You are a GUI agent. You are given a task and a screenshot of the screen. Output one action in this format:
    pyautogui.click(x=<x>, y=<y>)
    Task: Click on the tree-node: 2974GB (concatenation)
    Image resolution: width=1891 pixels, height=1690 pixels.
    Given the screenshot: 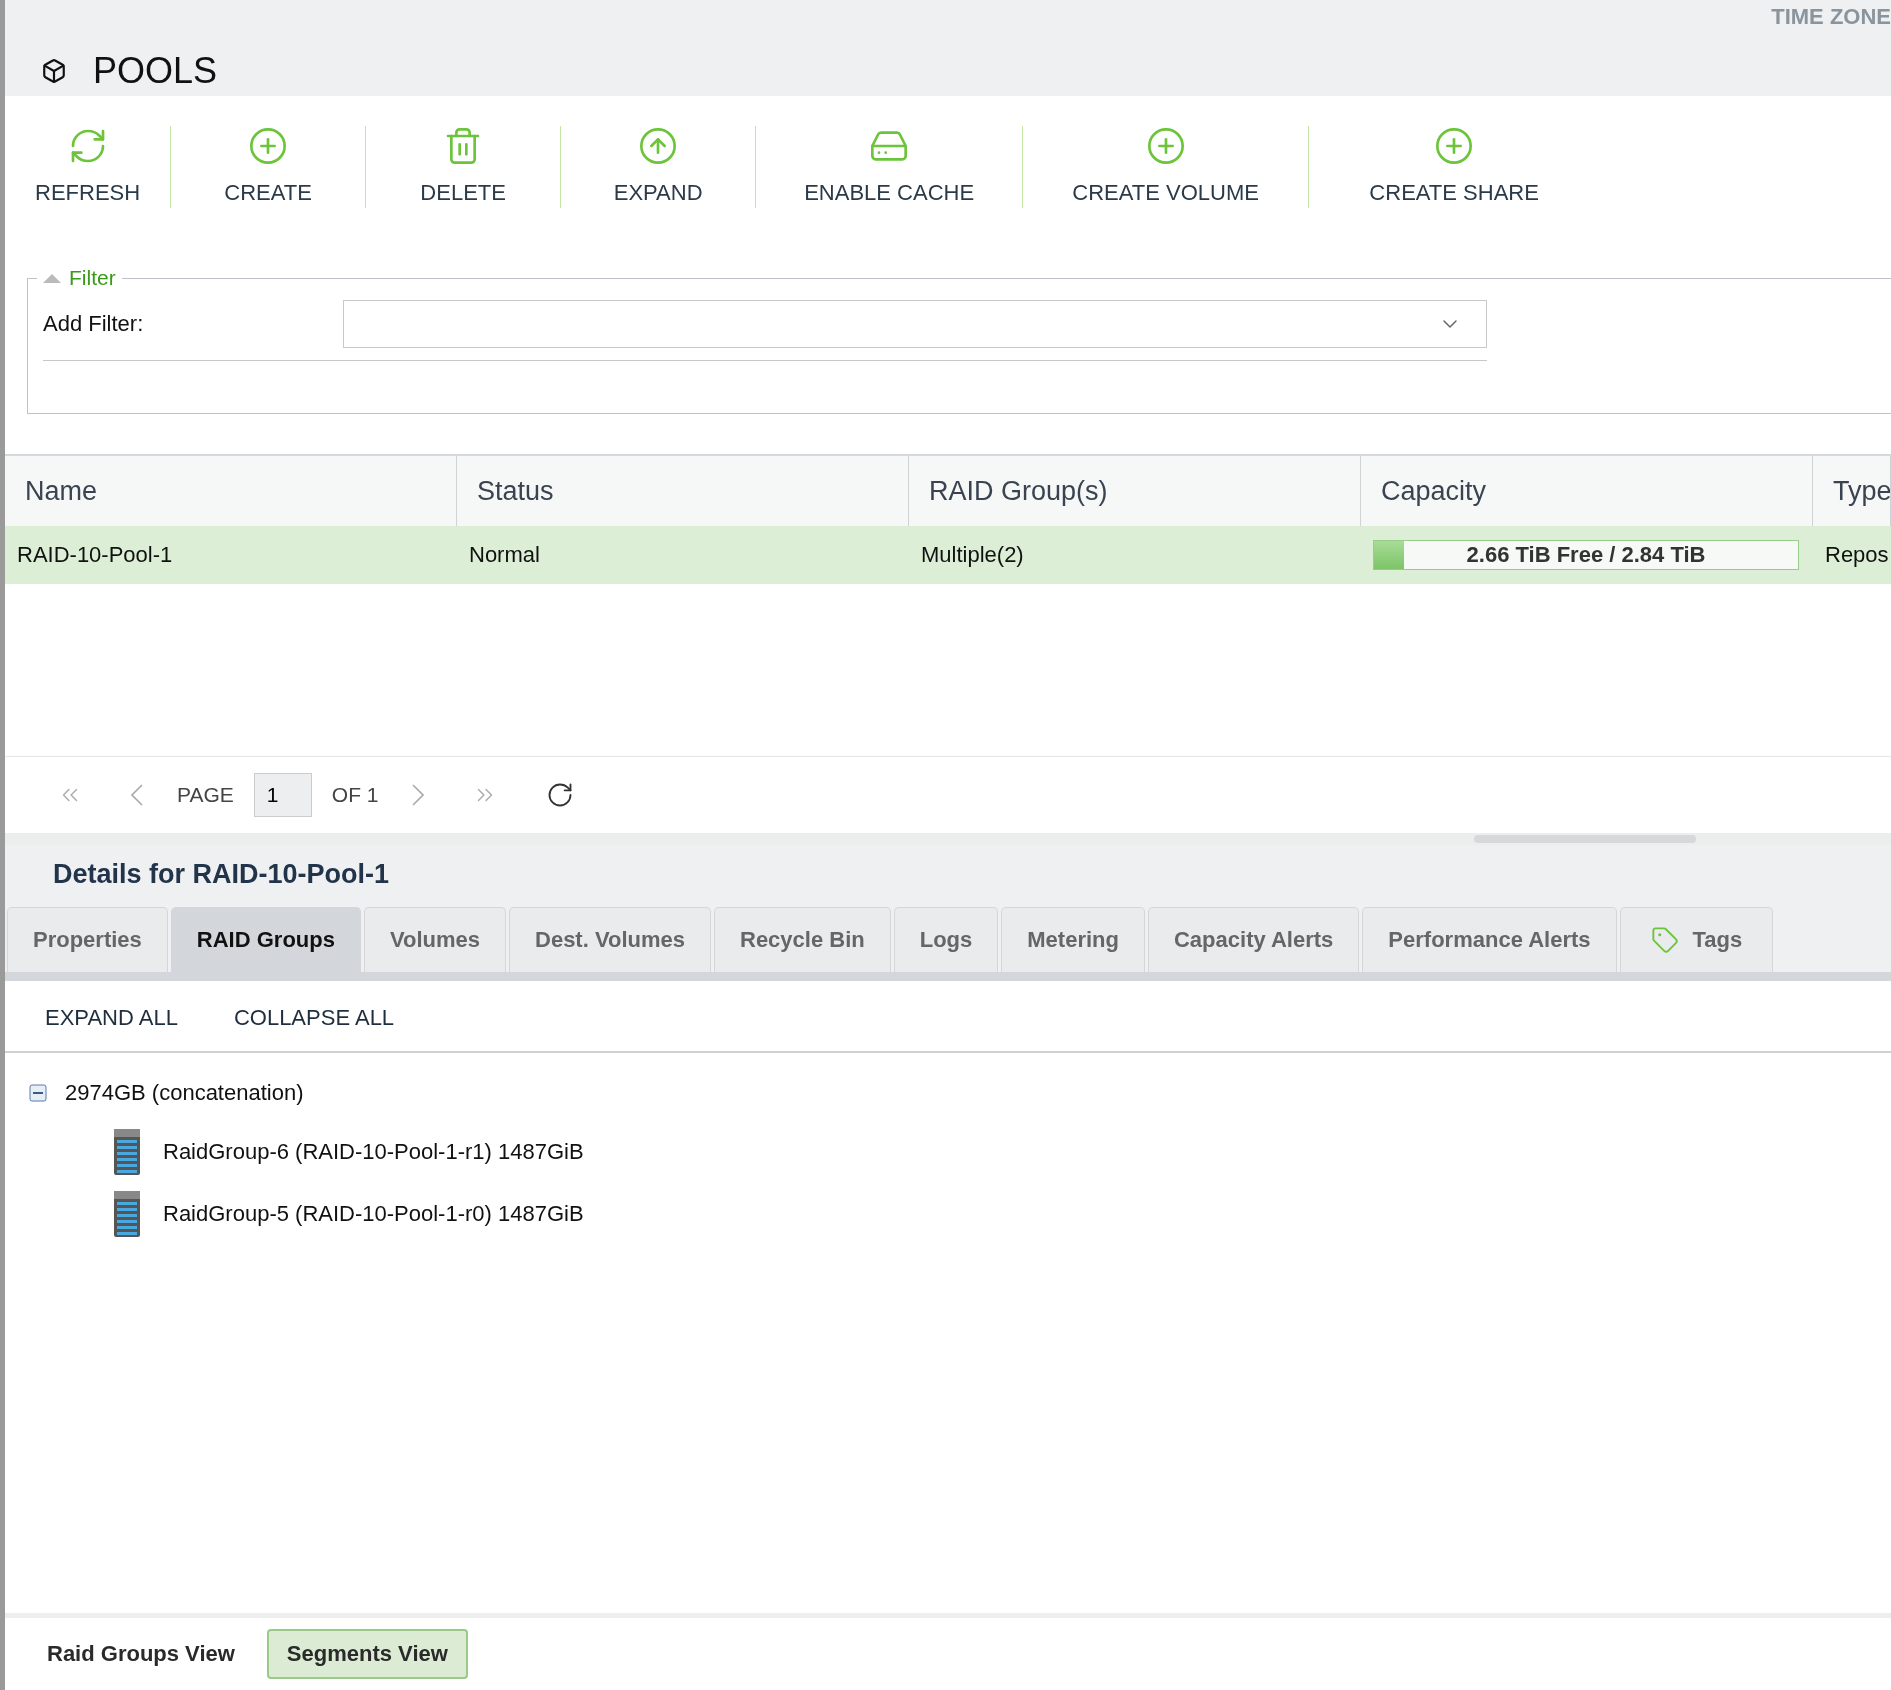 What is the action you would take?
    pyautogui.click(x=184, y=1093)
    